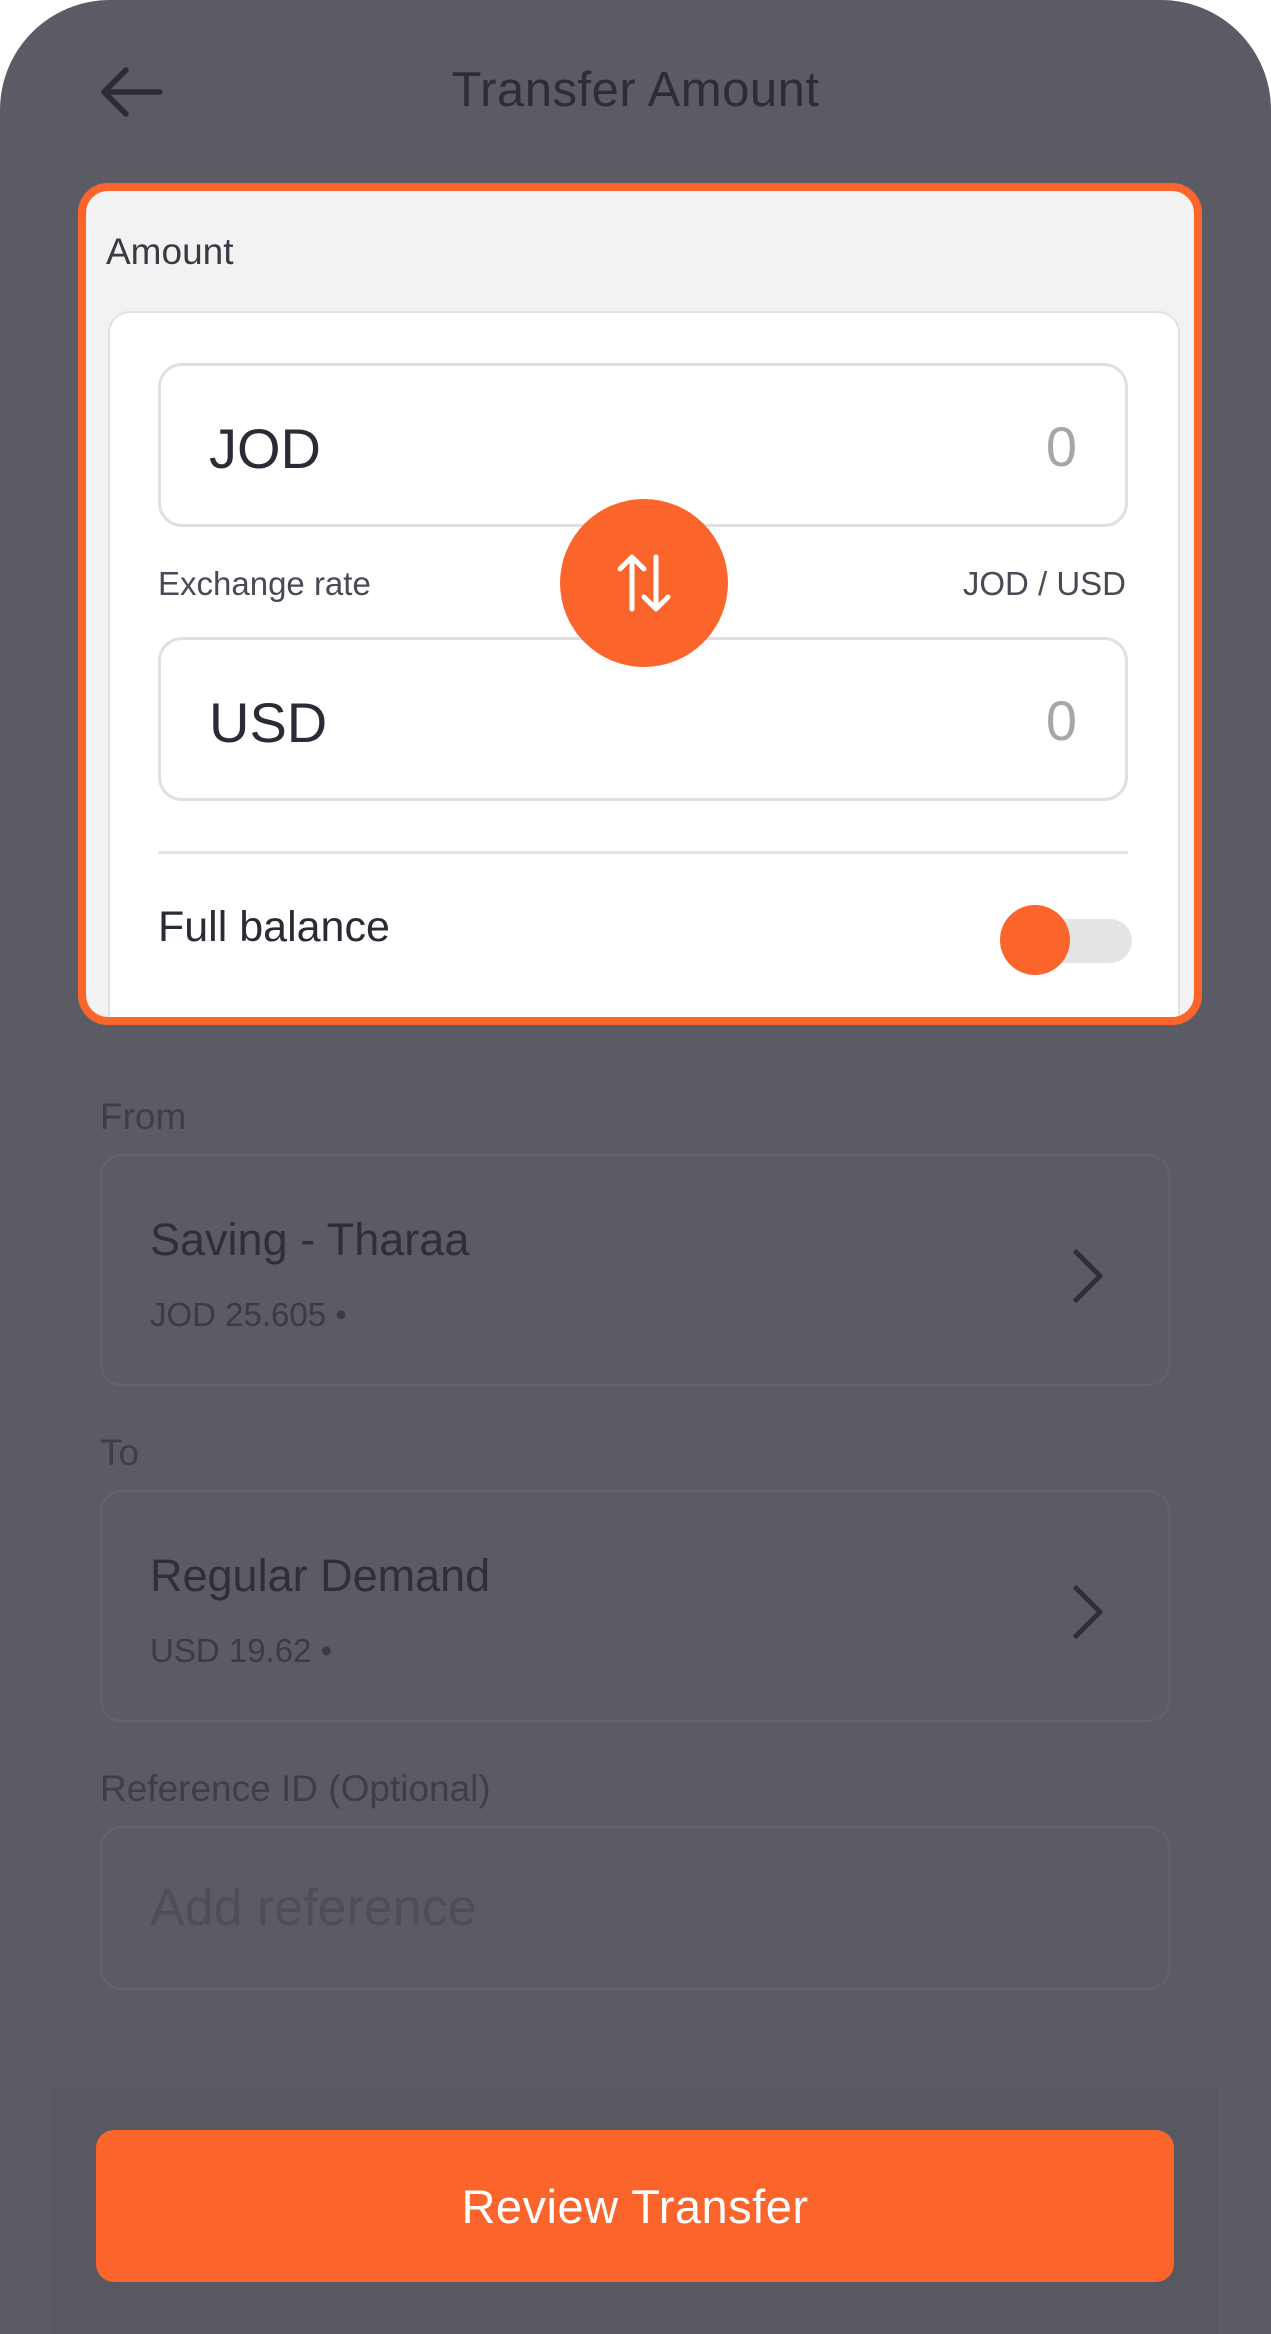  Describe the element at coordinates (310, 1239) in the screenshot. I see `from-account-name: Saving - Tharaa` at that location.